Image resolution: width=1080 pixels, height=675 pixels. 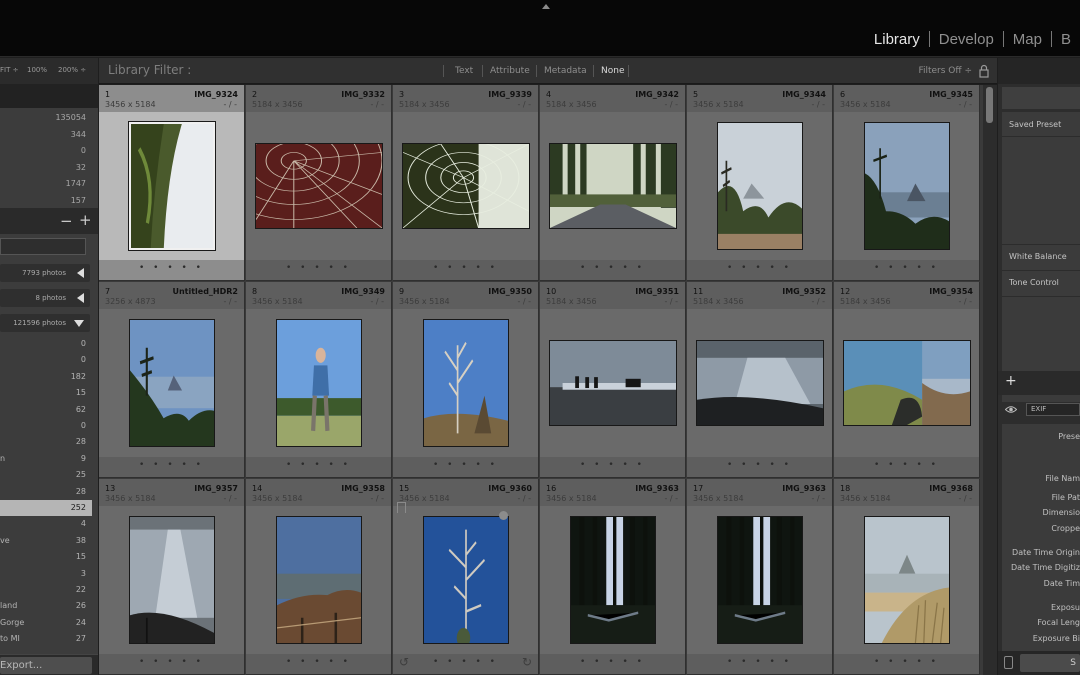 I want to click on collection-row: 22, so click(x=46, y=590).